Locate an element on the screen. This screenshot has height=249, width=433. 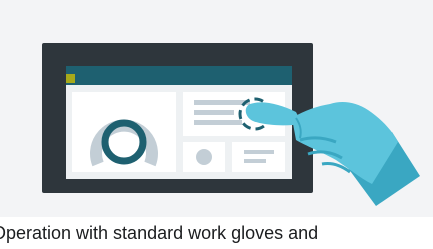
screen-title-bar is located at coordinates (179, 70).